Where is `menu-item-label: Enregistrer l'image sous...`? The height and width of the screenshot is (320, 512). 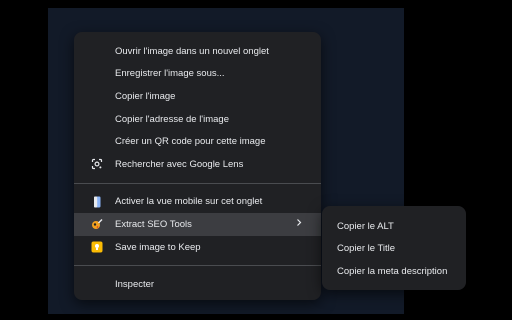 menu-item-label: Enregistrer l'image sous... is located at coordinates (170, 74).